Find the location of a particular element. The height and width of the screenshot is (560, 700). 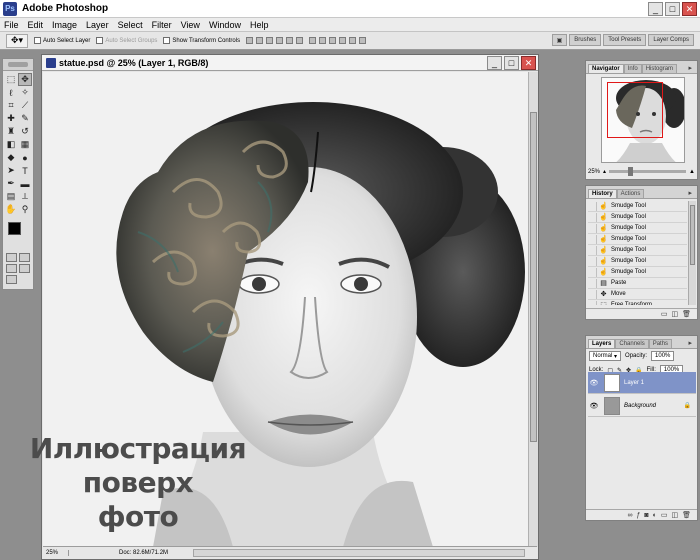

menu-window: Window is located at coordinates (225, 25).